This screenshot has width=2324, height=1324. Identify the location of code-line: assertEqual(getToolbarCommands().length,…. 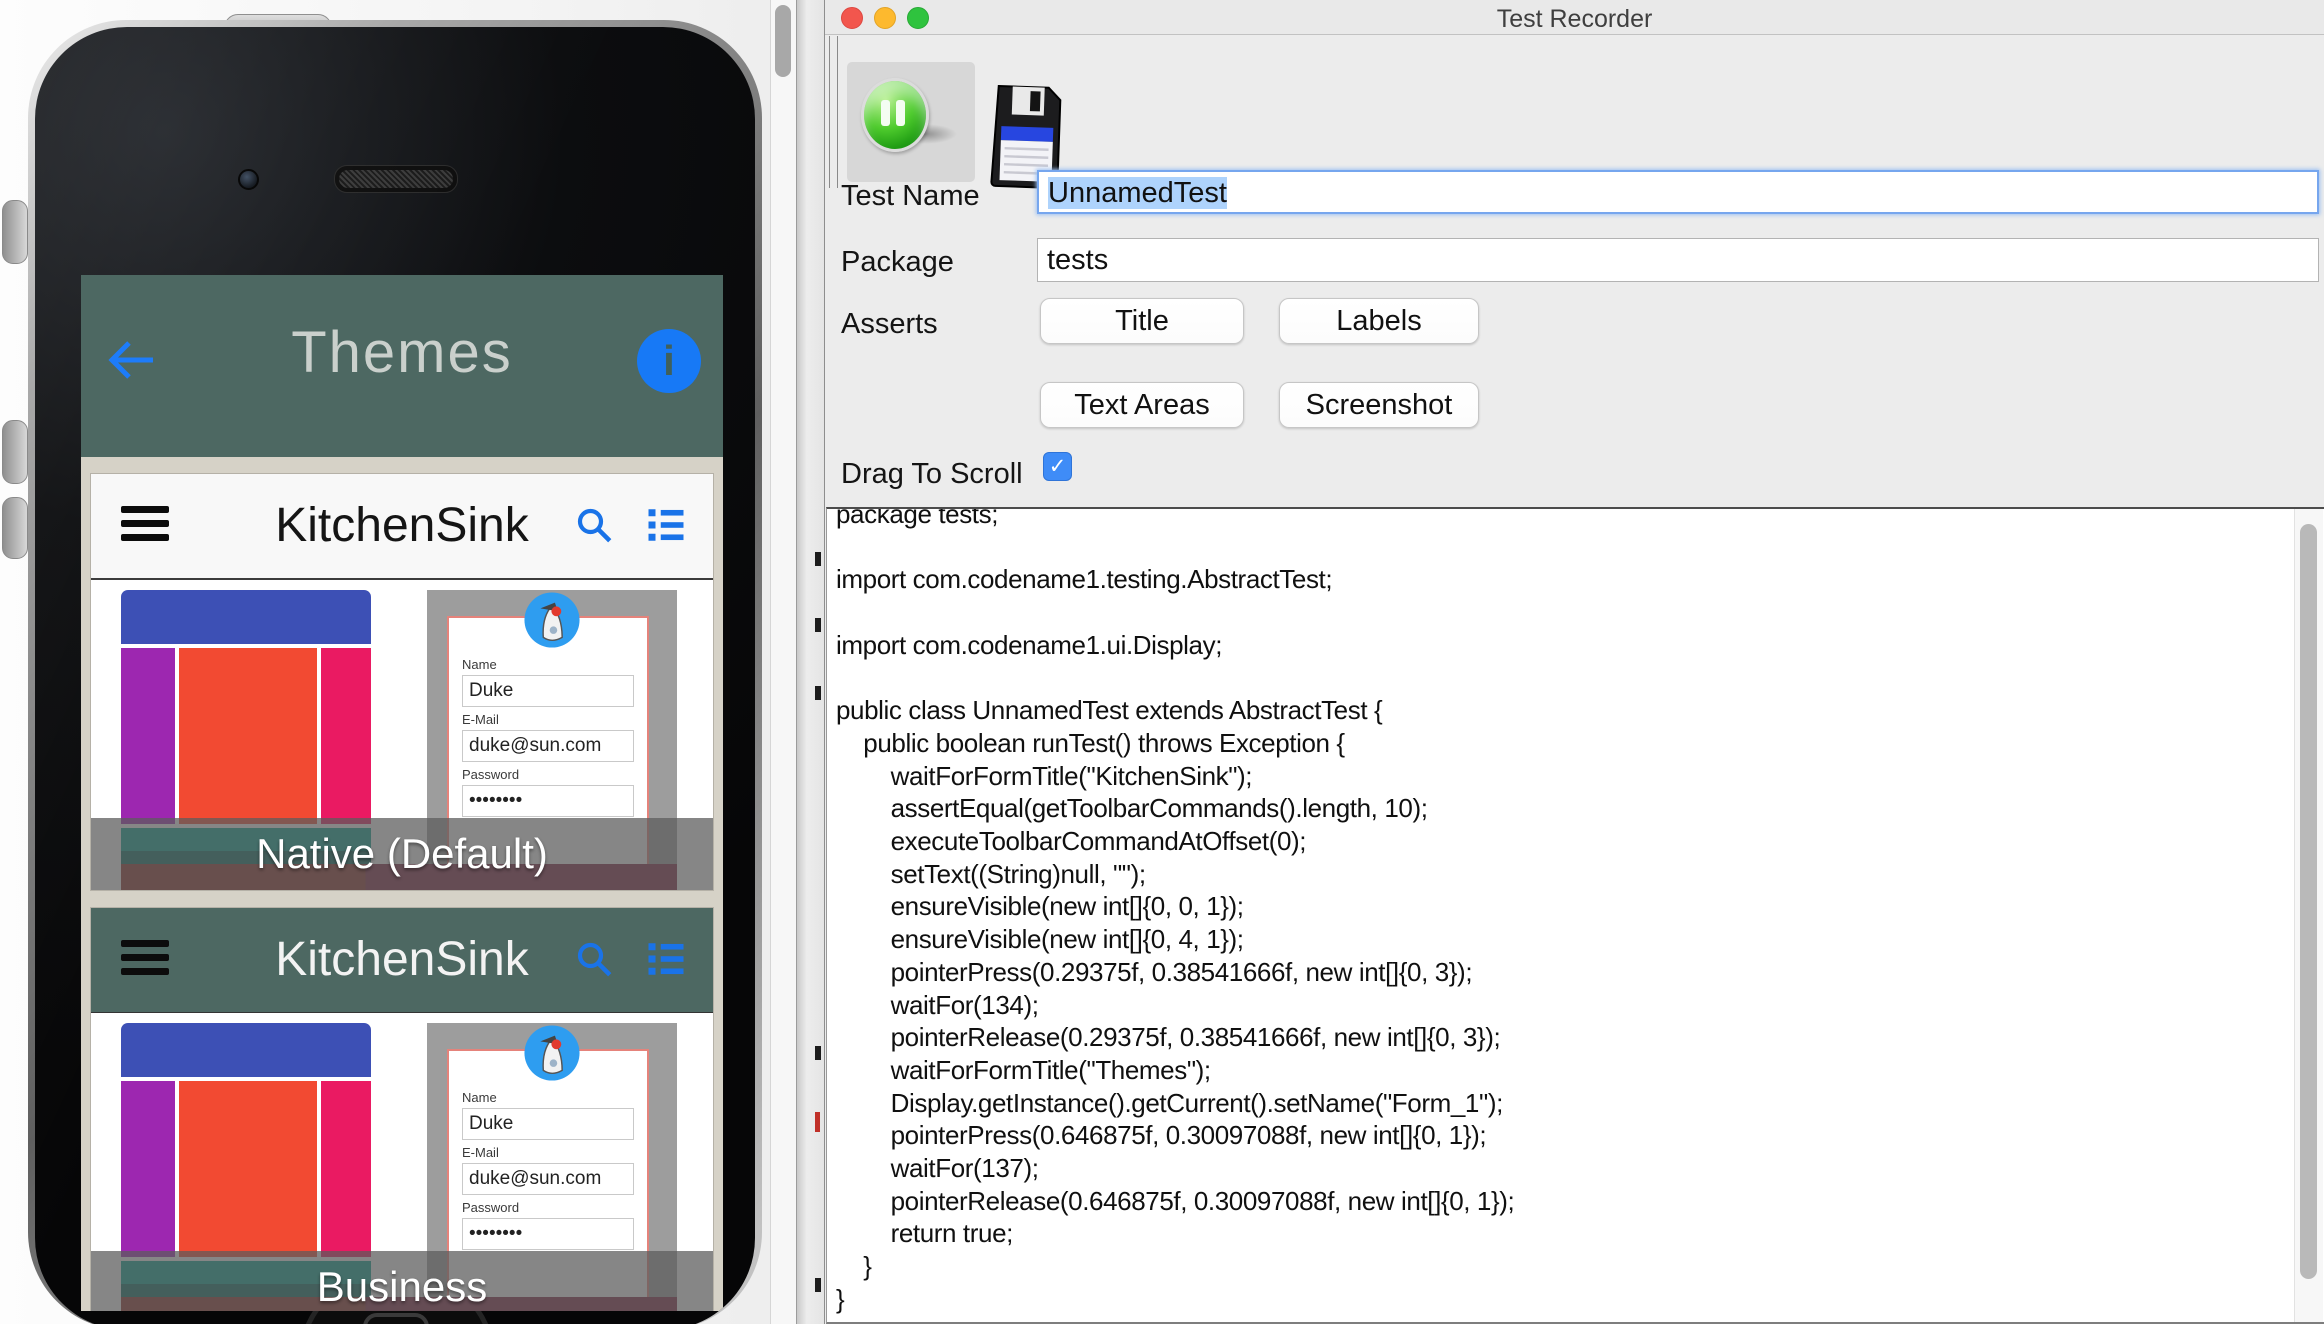
(1132, 808).